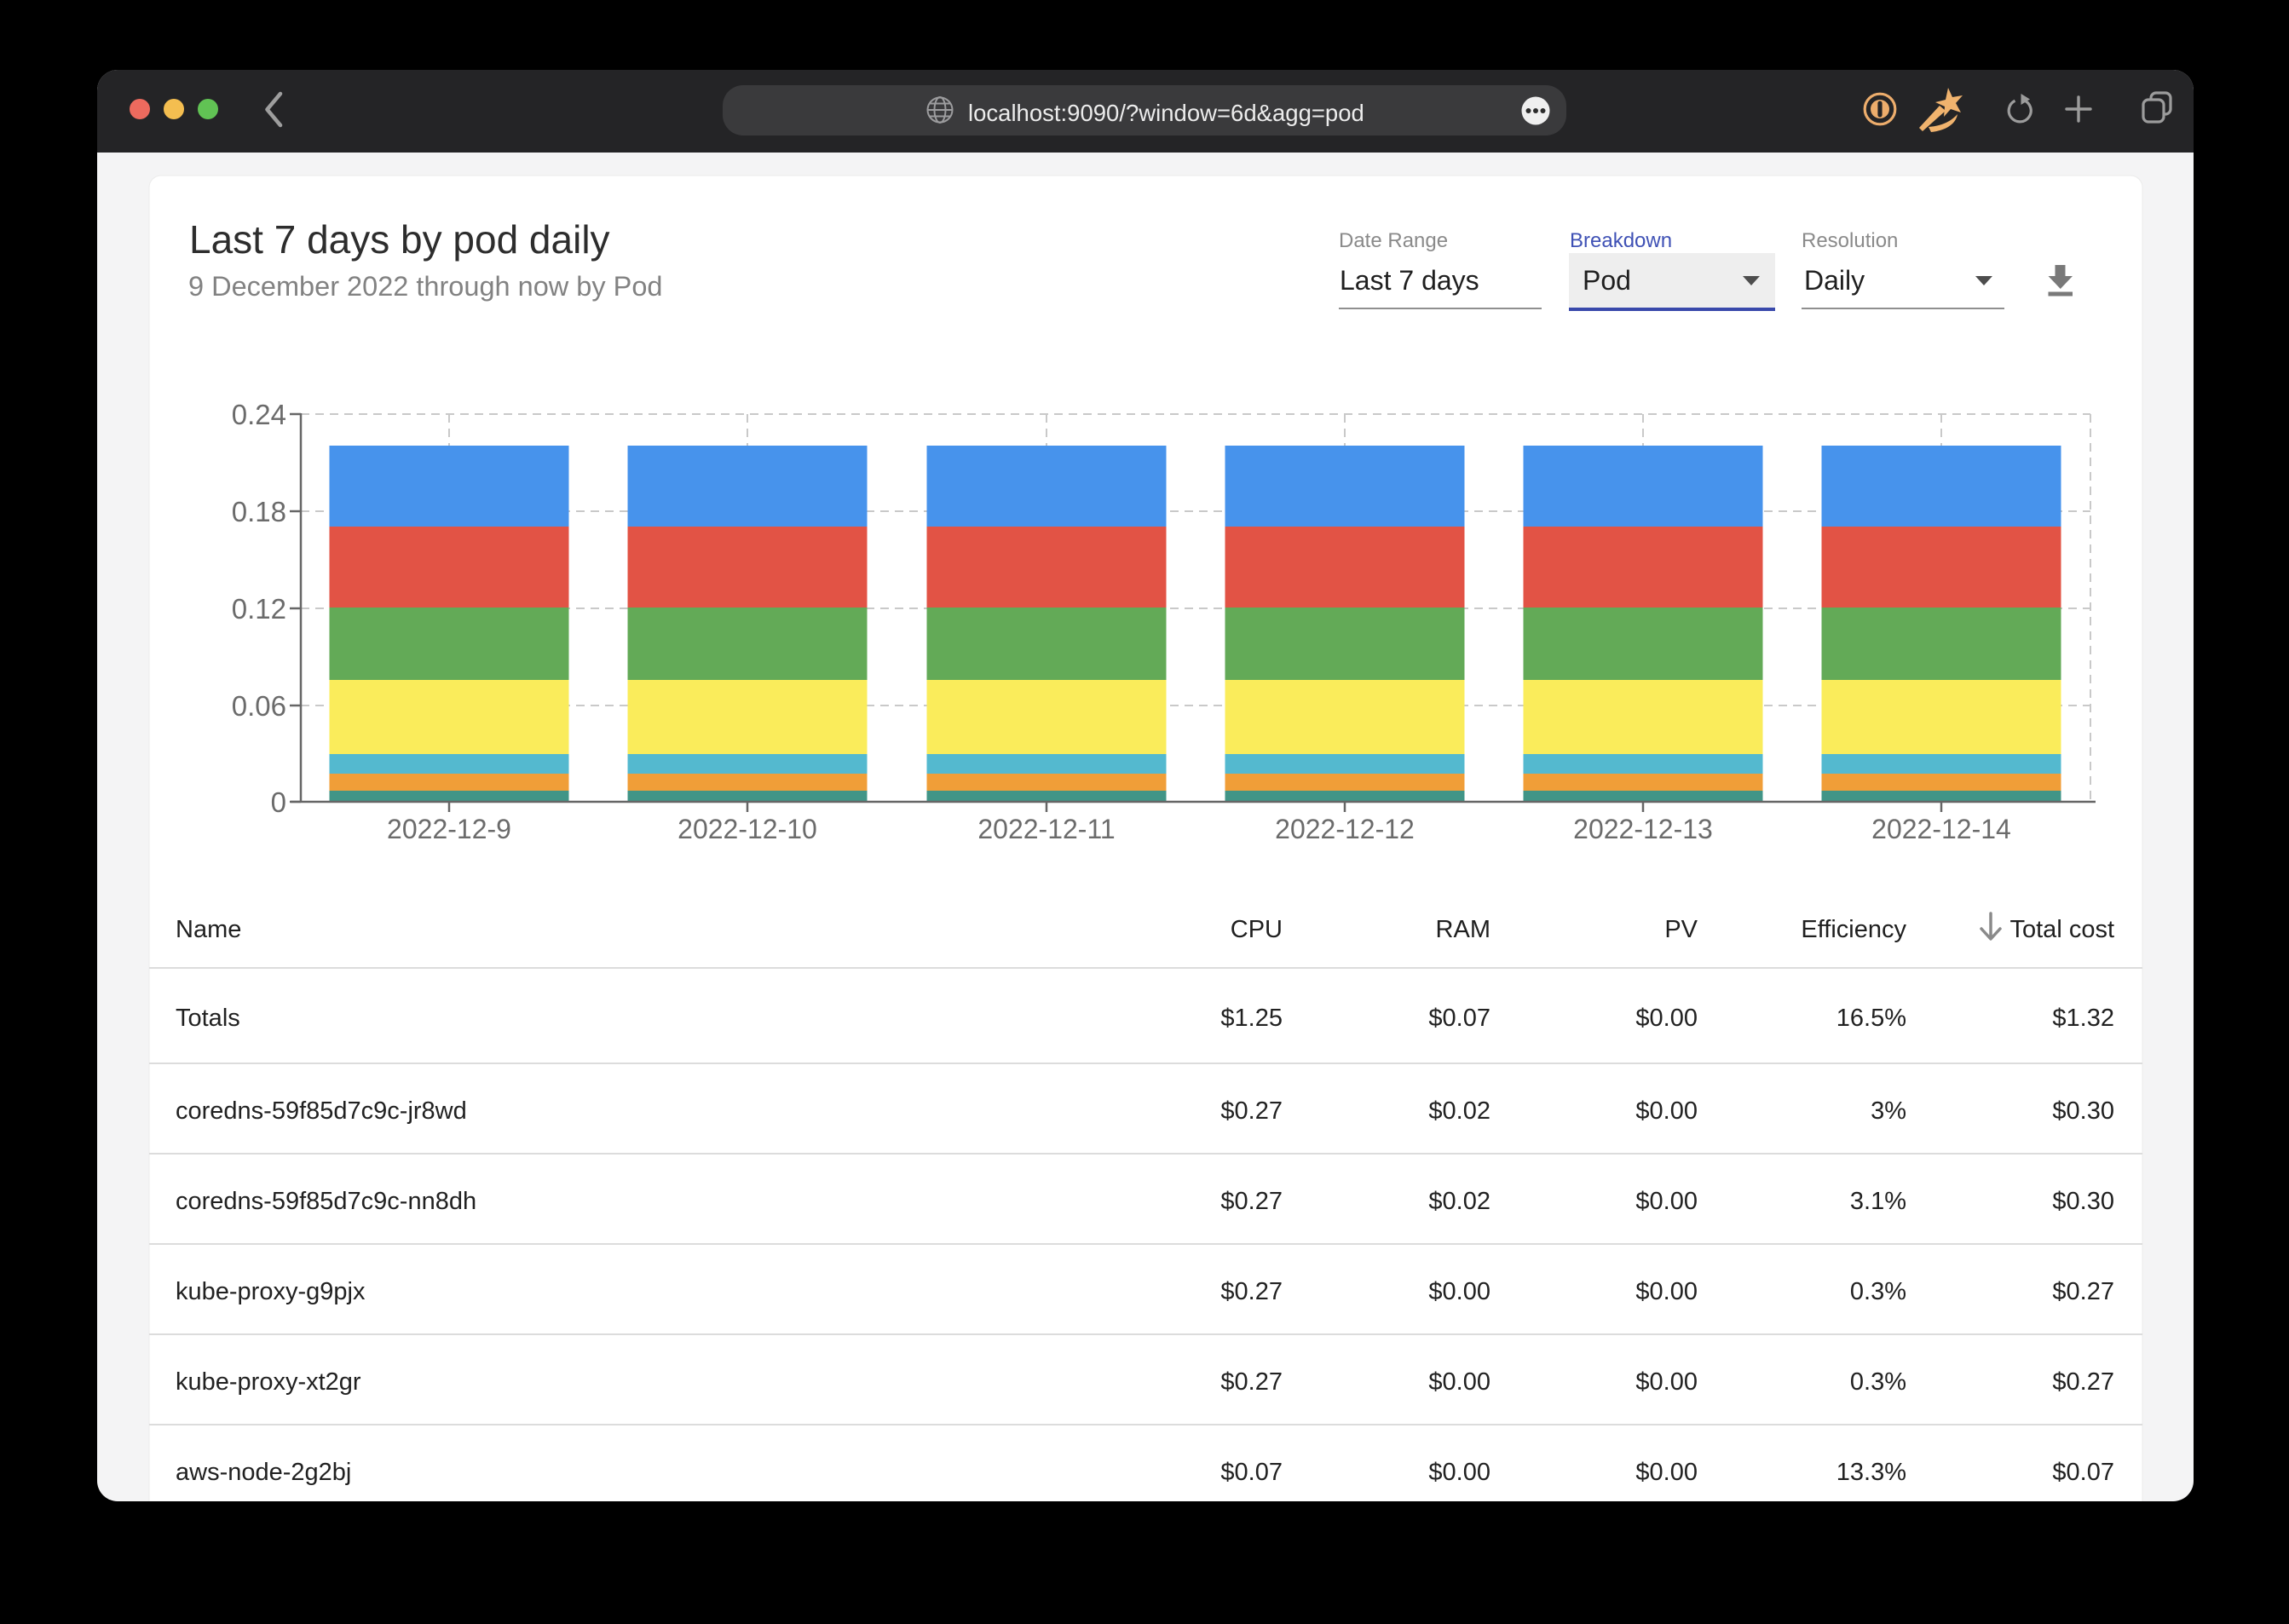 This screenshot has width=2289, height=1624. Describe the element at coordinates (259, 414) in the screenshot. I see `svg-text: 0.24` at that location.